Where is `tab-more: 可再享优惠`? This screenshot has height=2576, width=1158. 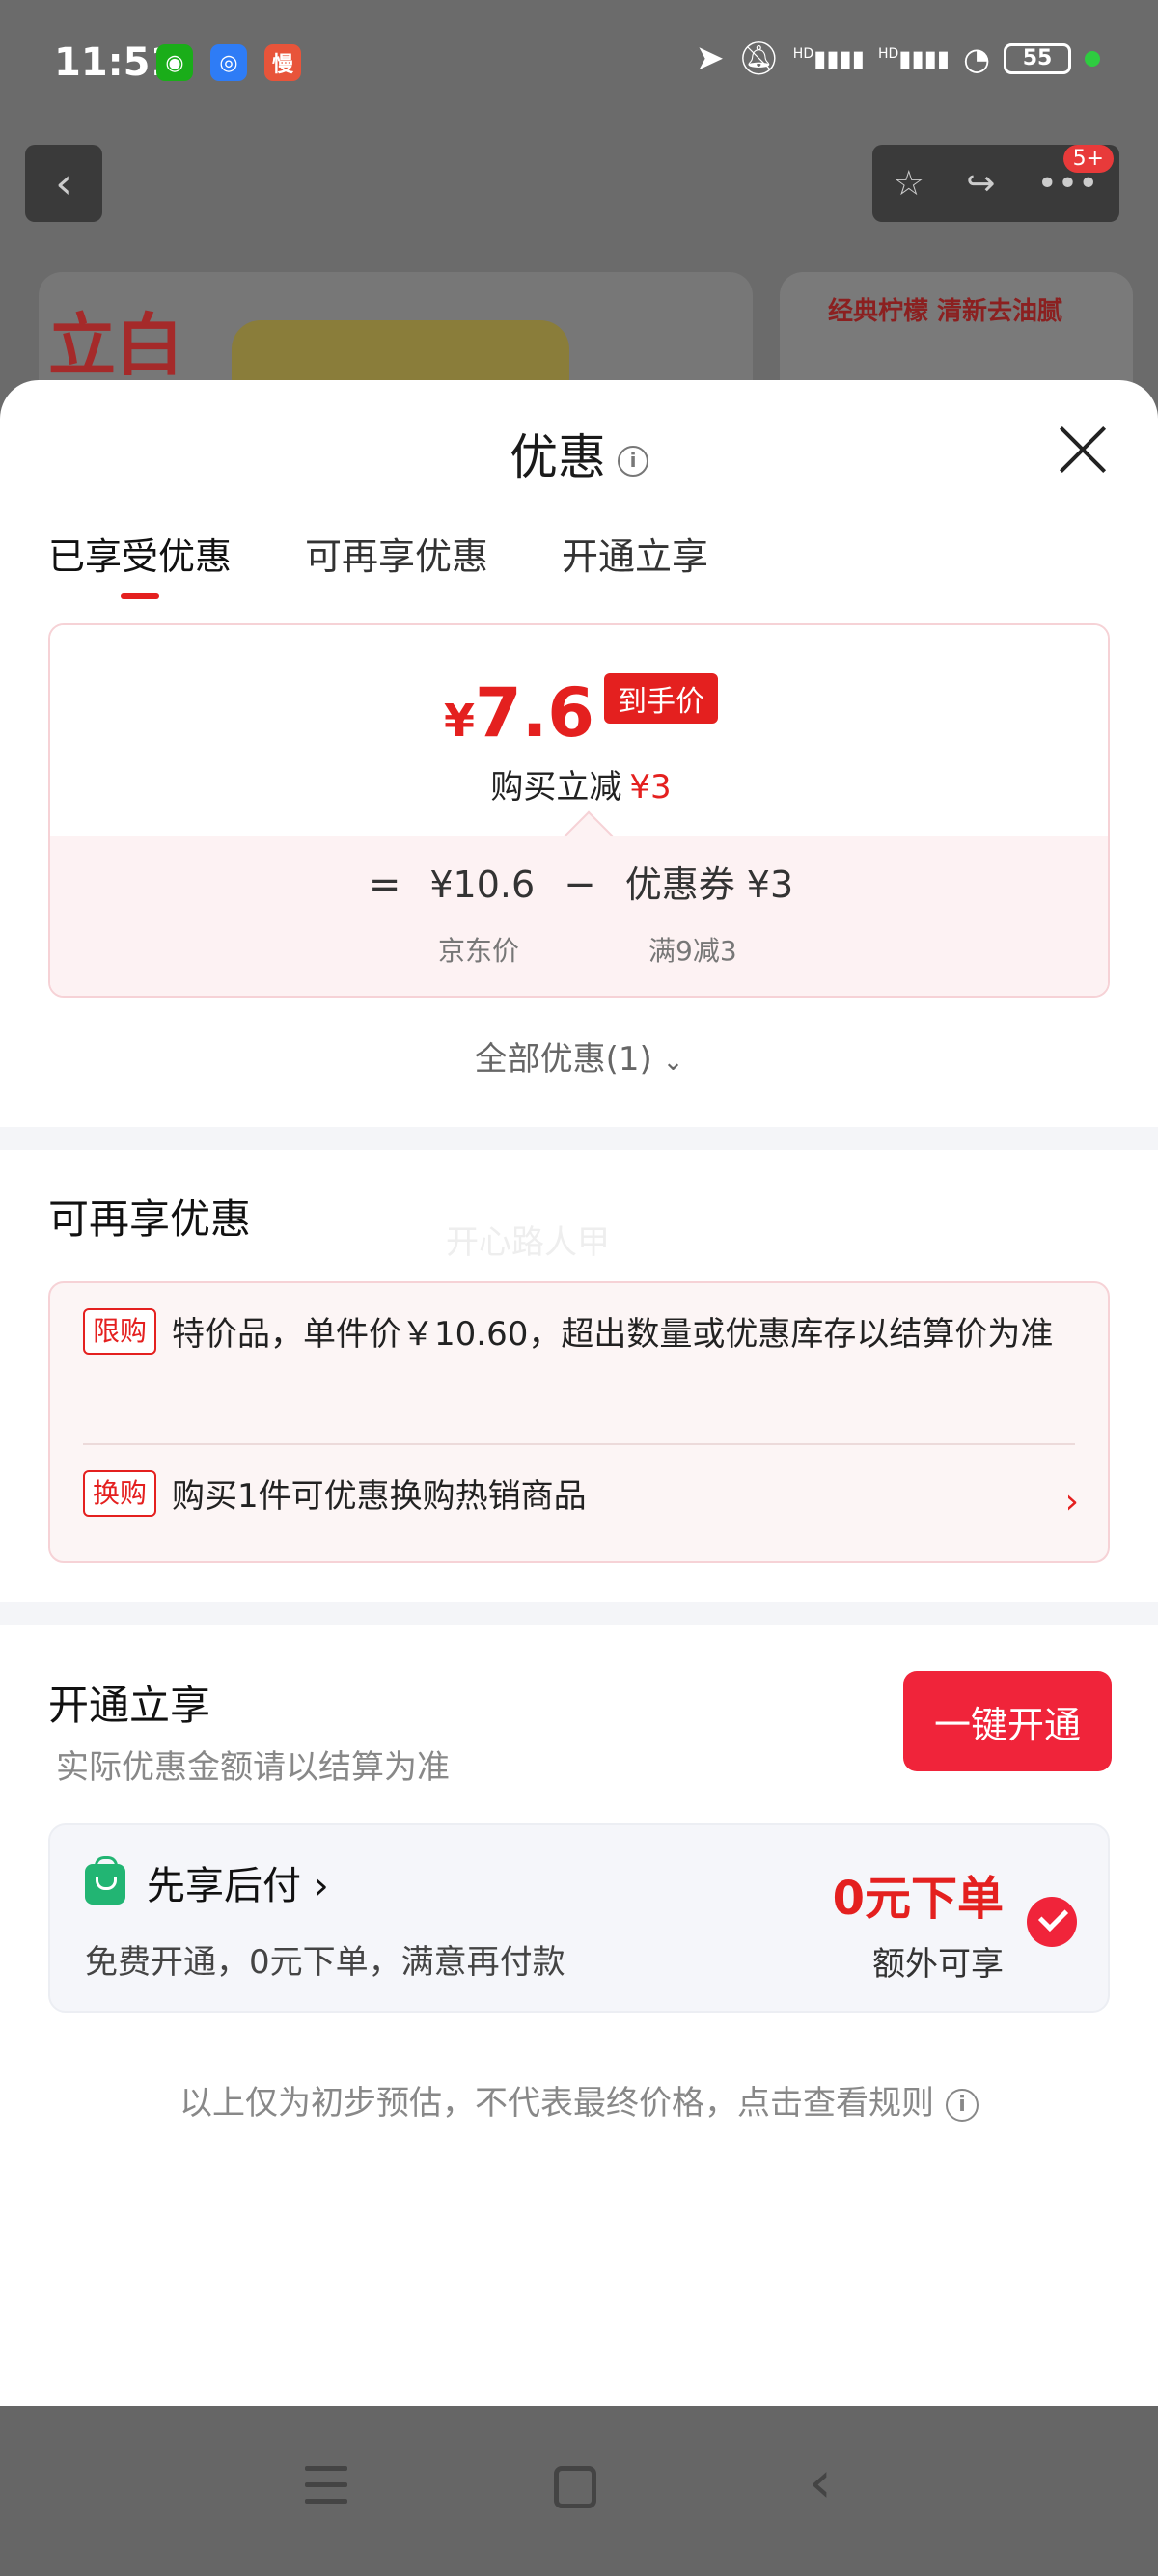 tab-more: 可再享优惠 is located at coordinates (396, 563).